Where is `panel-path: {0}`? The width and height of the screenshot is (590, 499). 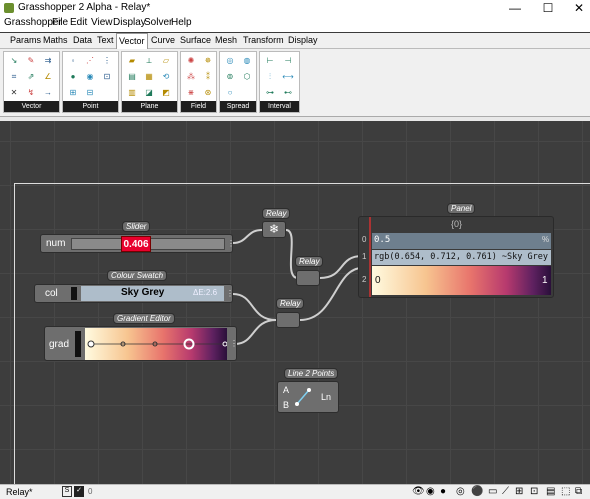
panel-path: {0} is located at coordinates (457, 224).